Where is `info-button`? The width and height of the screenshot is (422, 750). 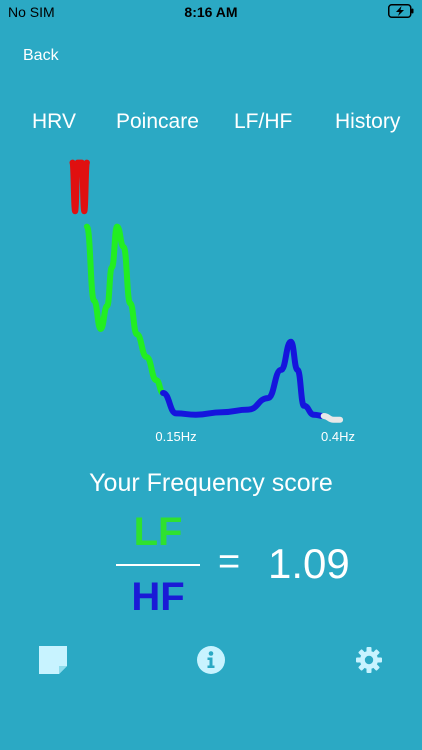
info-button is located at coordinates (211, 660).